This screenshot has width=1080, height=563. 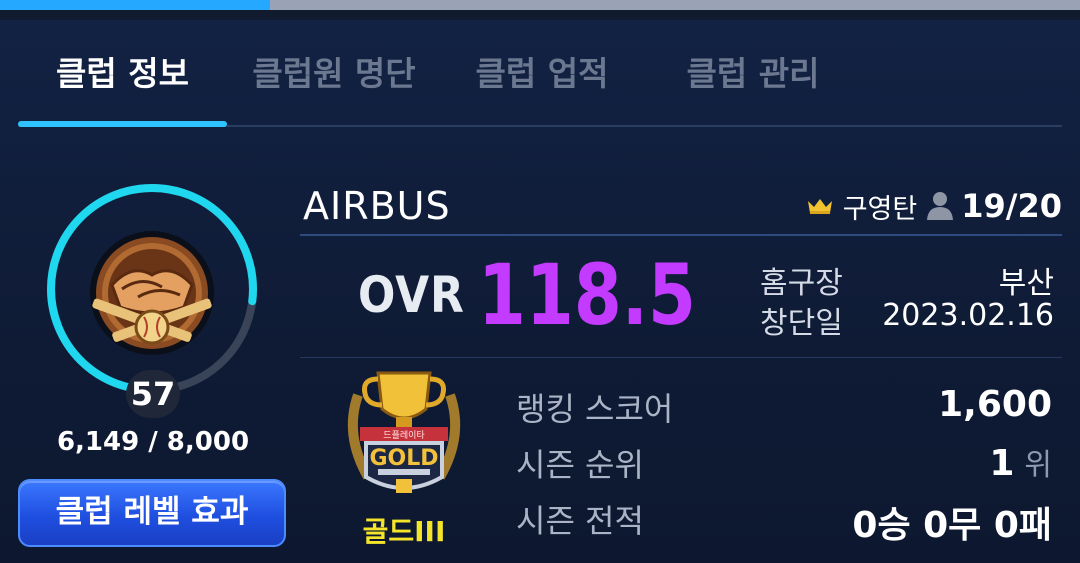 I want to click on ranking-score-value: 1,600, so click(x=995, y=404).